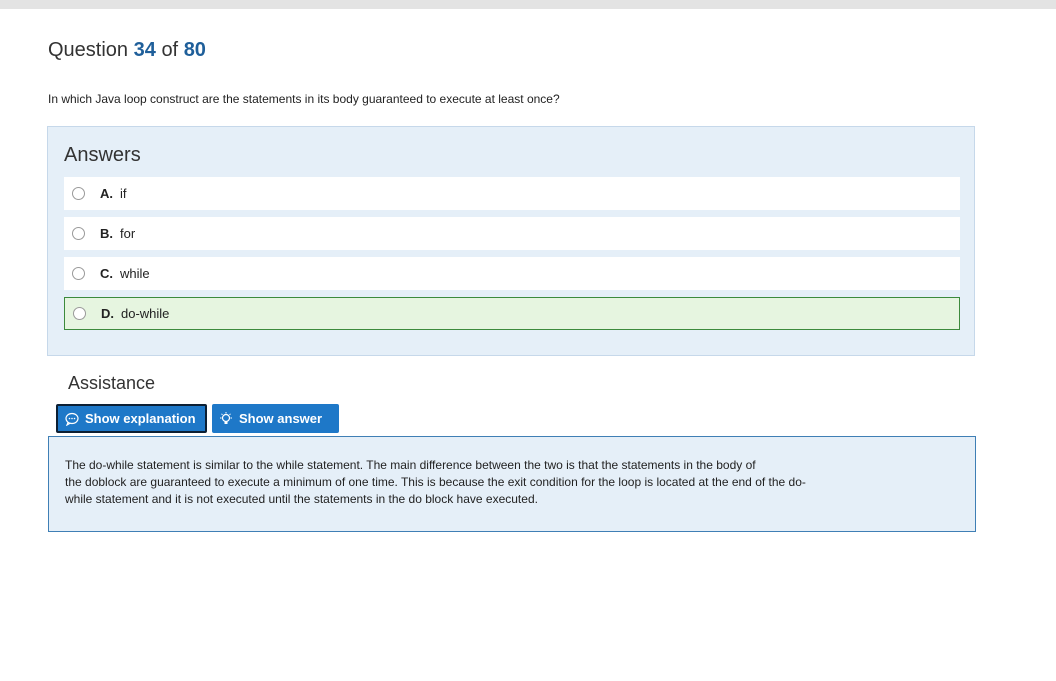  What do you see at coordinates (281, 418) in the screenshot?
I see `show-answer-label: Show answer` at bounding box center [281, 418].